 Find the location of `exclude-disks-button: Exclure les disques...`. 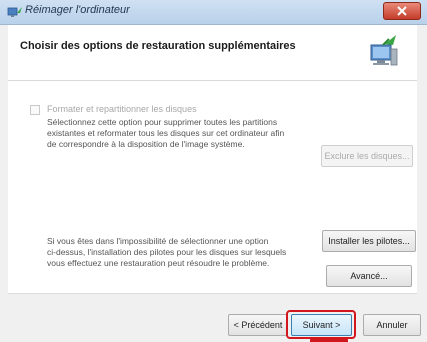

exclude-disks-button: Exclure les disques... is located at coordinates (367, 156).